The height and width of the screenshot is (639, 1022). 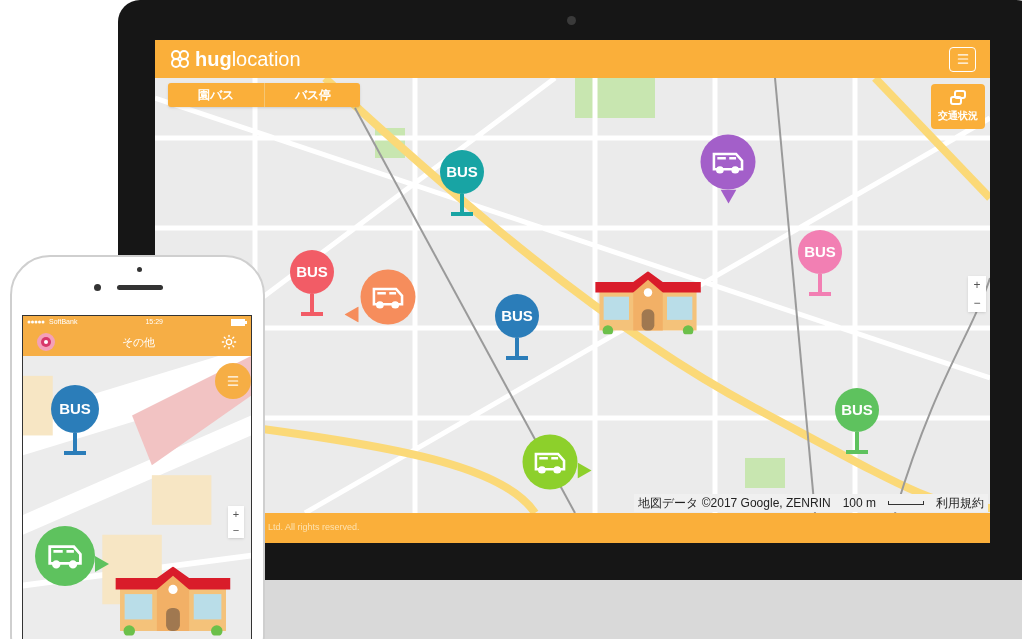 What do you see at coordinates (958, 98) in the screenshot?
I see `cars-icon` at bounding box center [958, 98].